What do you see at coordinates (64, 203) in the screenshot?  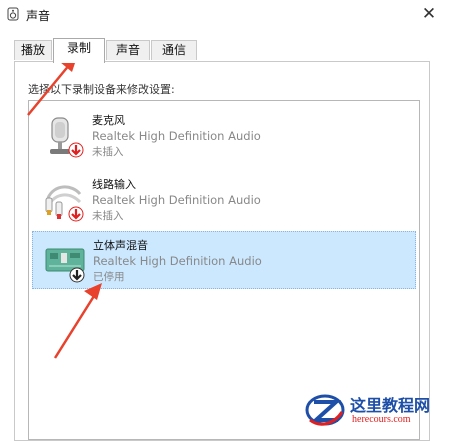 I see `line-in-cable-icon` at bounding box center [64, 203].